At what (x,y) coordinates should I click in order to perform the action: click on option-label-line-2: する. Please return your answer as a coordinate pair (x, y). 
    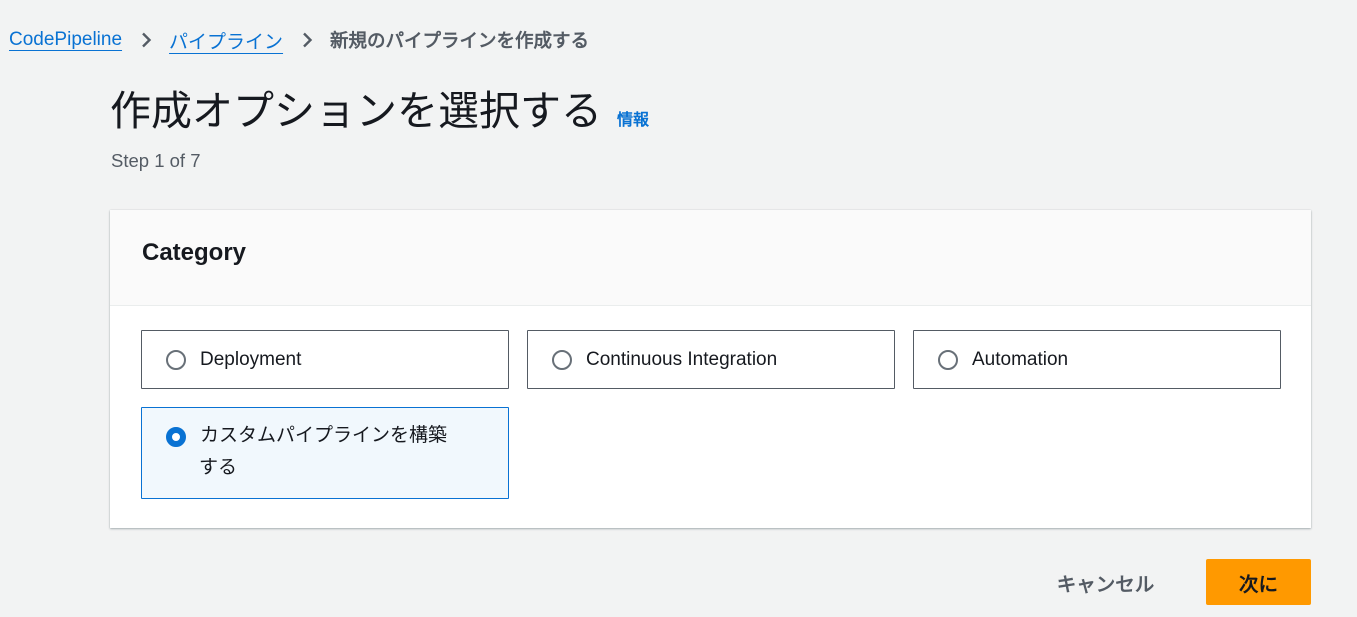
    Looking at the image, I should click on (218, 467).